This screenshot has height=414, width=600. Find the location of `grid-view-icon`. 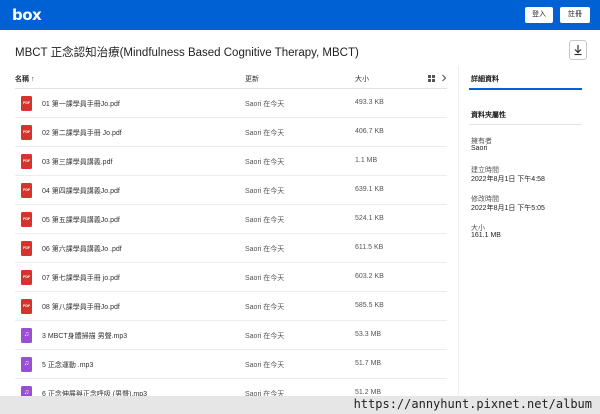

grid-view-icon is located at coordinates (431, 78).